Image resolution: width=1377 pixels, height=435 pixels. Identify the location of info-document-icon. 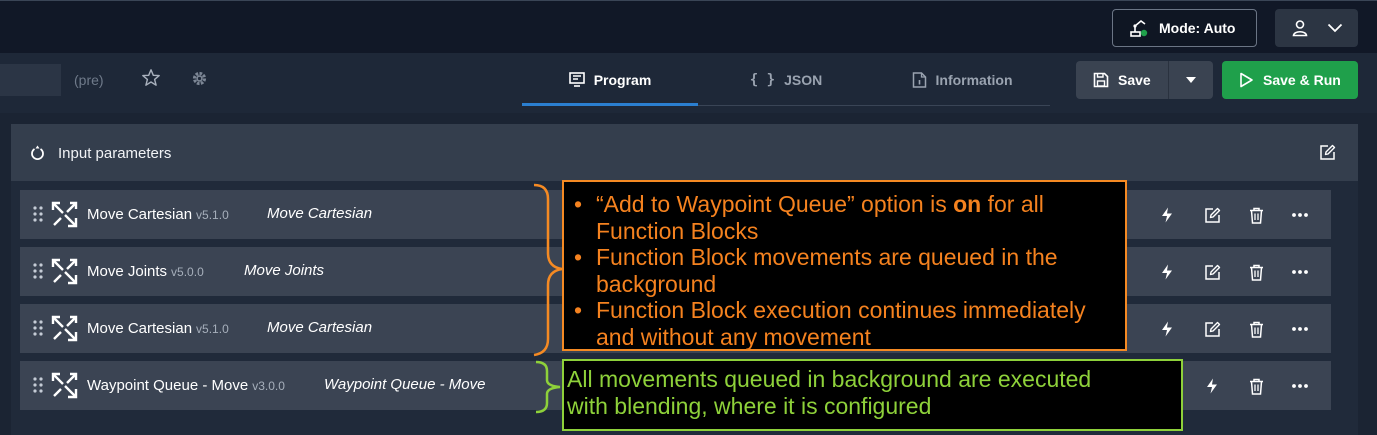
(919, 79).